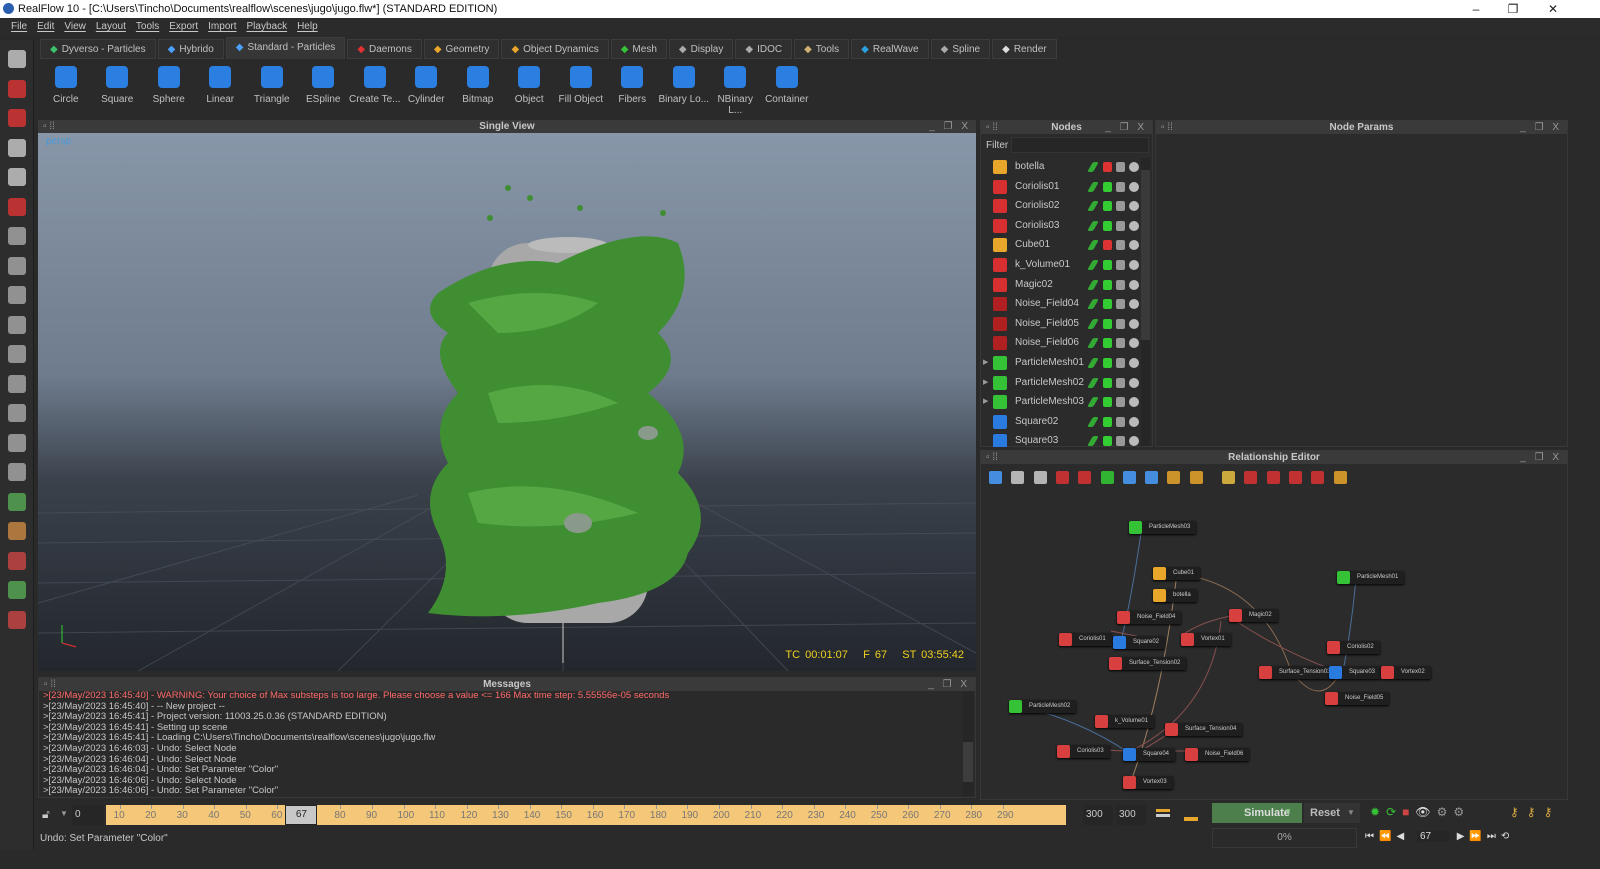  What do you see at coordinates (17, 442) in the screenshot?
I see `left-tool-sphere-icon` at bounding box center [17, 442].